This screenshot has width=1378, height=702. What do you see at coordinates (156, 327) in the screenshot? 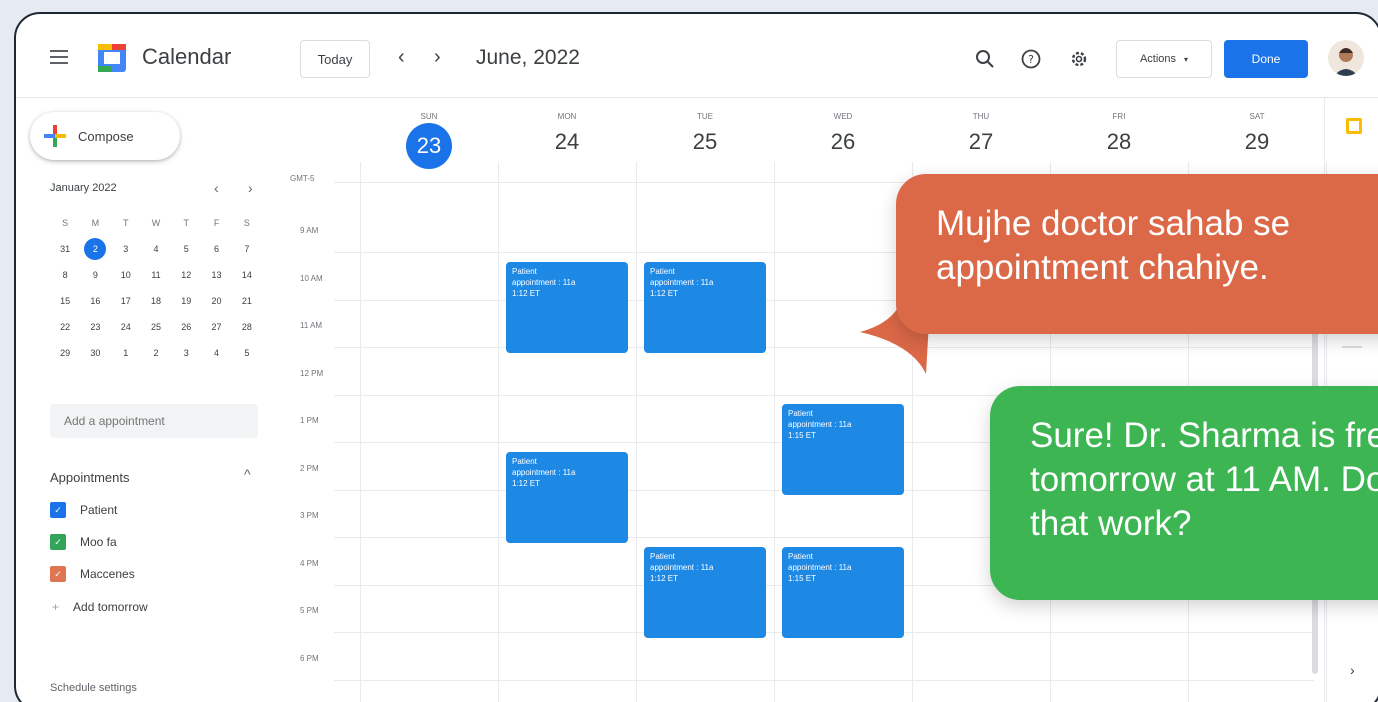
I see `mini-day: 25` at bounding box center [156, 327].